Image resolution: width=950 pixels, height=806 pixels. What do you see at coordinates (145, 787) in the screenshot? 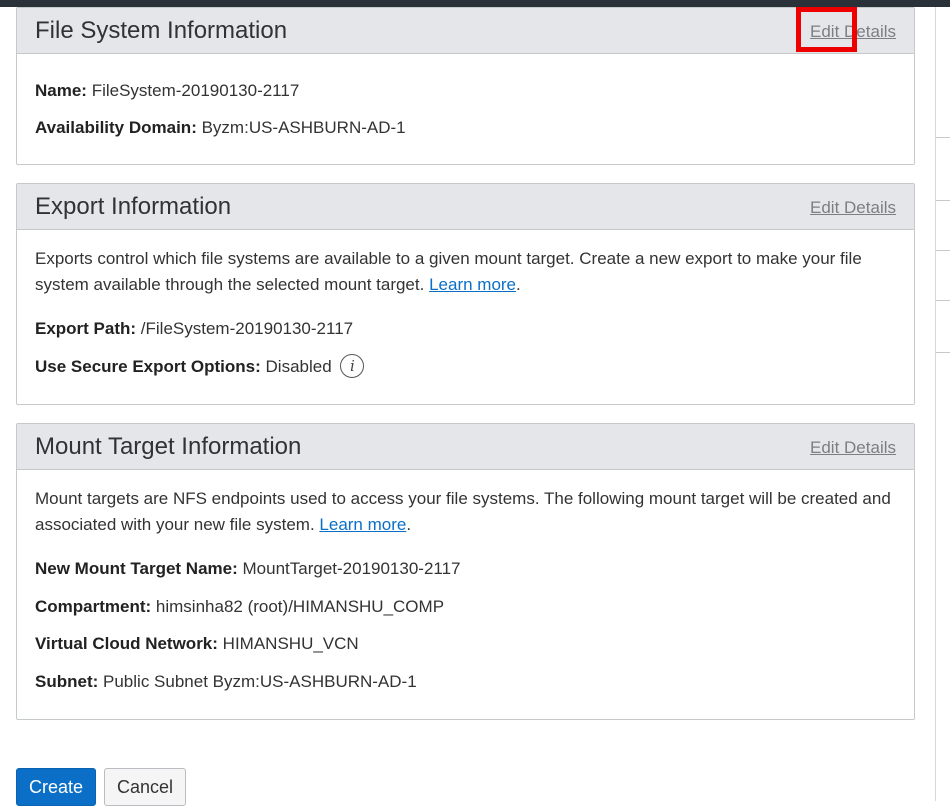
I see `cancel-button: Cancel` at bounding box center [145, 787].